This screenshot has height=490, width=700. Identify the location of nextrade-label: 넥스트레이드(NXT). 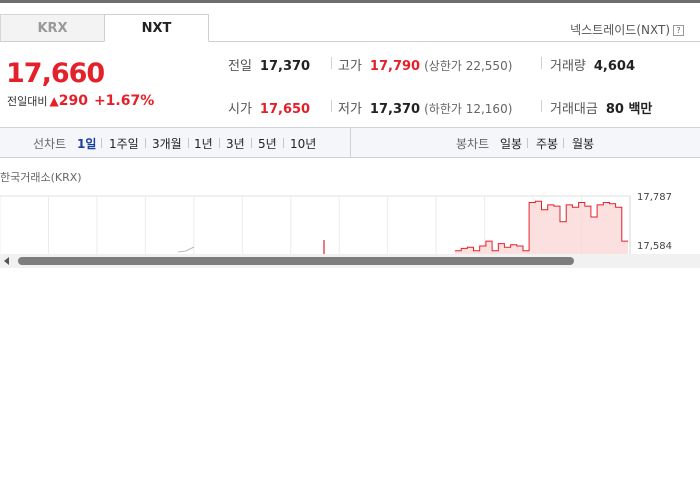
(620, 30).